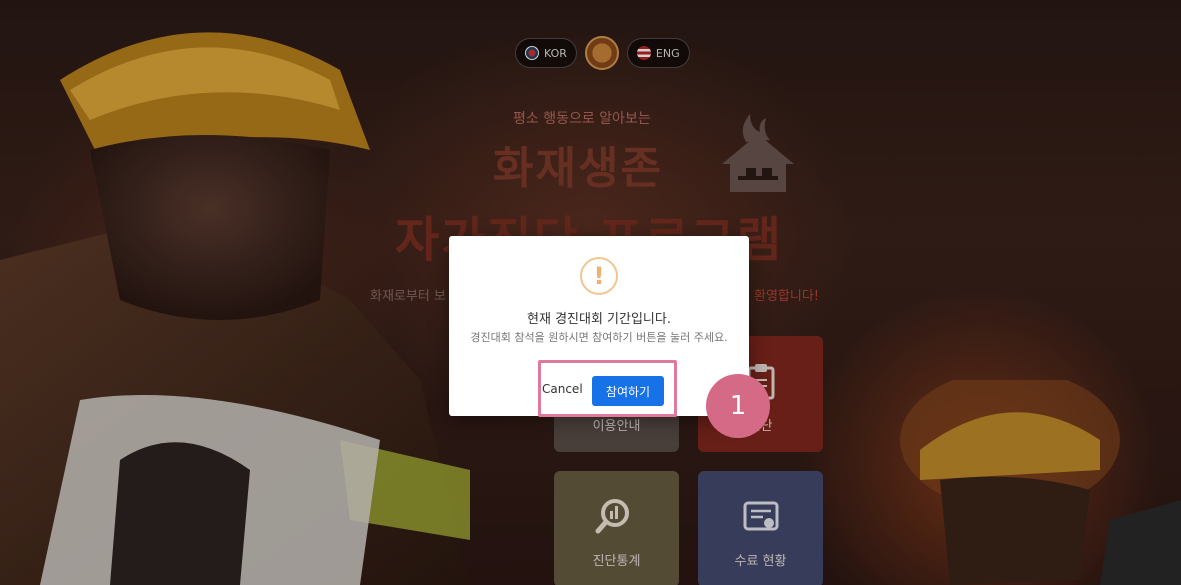 The height and width of the screenshot is (585, 1181). I want to click on warning-icon: !, so click(599, 276).